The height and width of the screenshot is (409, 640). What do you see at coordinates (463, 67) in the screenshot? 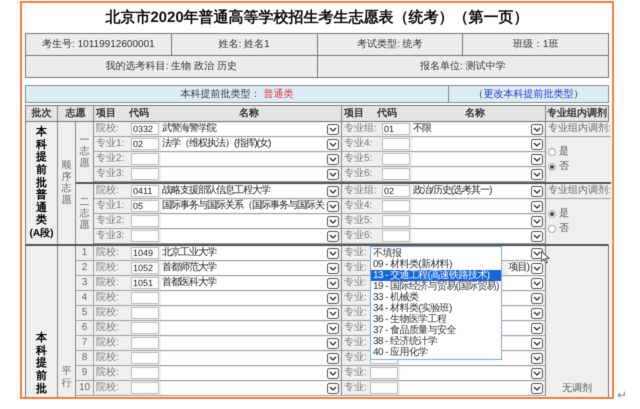
I see `info-cell: 报名单位: 测试中学` at bounding box center [463, 67].